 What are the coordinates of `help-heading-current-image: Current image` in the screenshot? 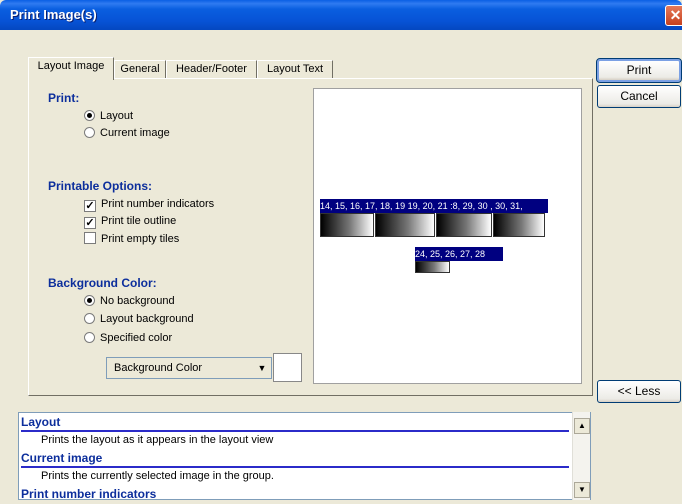 It's located at (295, 459).